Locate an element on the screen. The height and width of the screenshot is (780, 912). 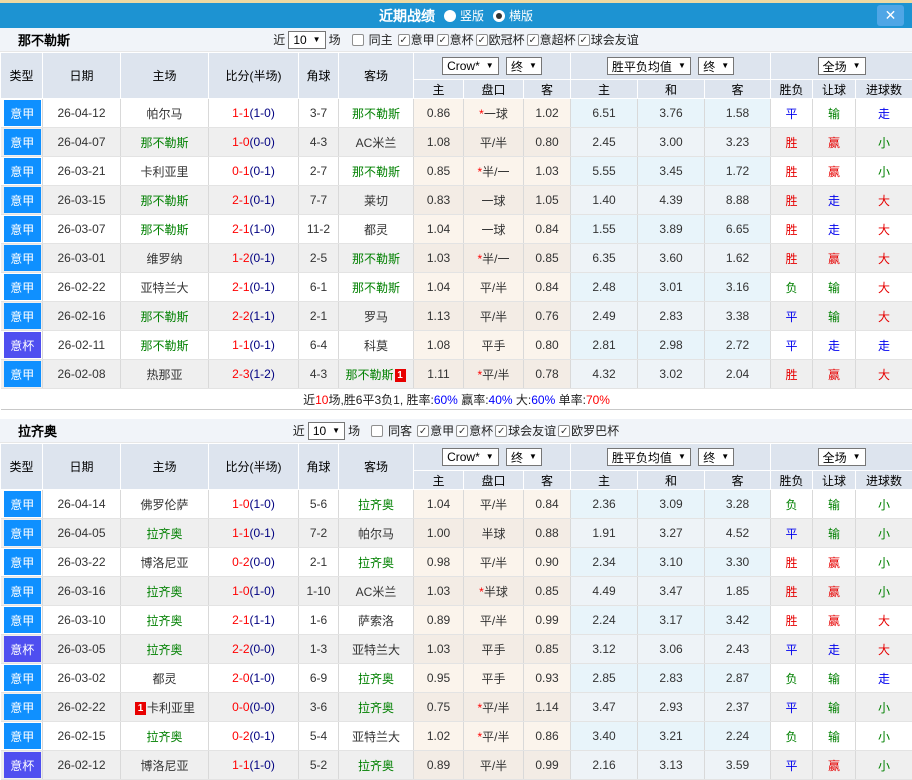
sub-header-avg-away: 客 is located at coordinates (738, 480).